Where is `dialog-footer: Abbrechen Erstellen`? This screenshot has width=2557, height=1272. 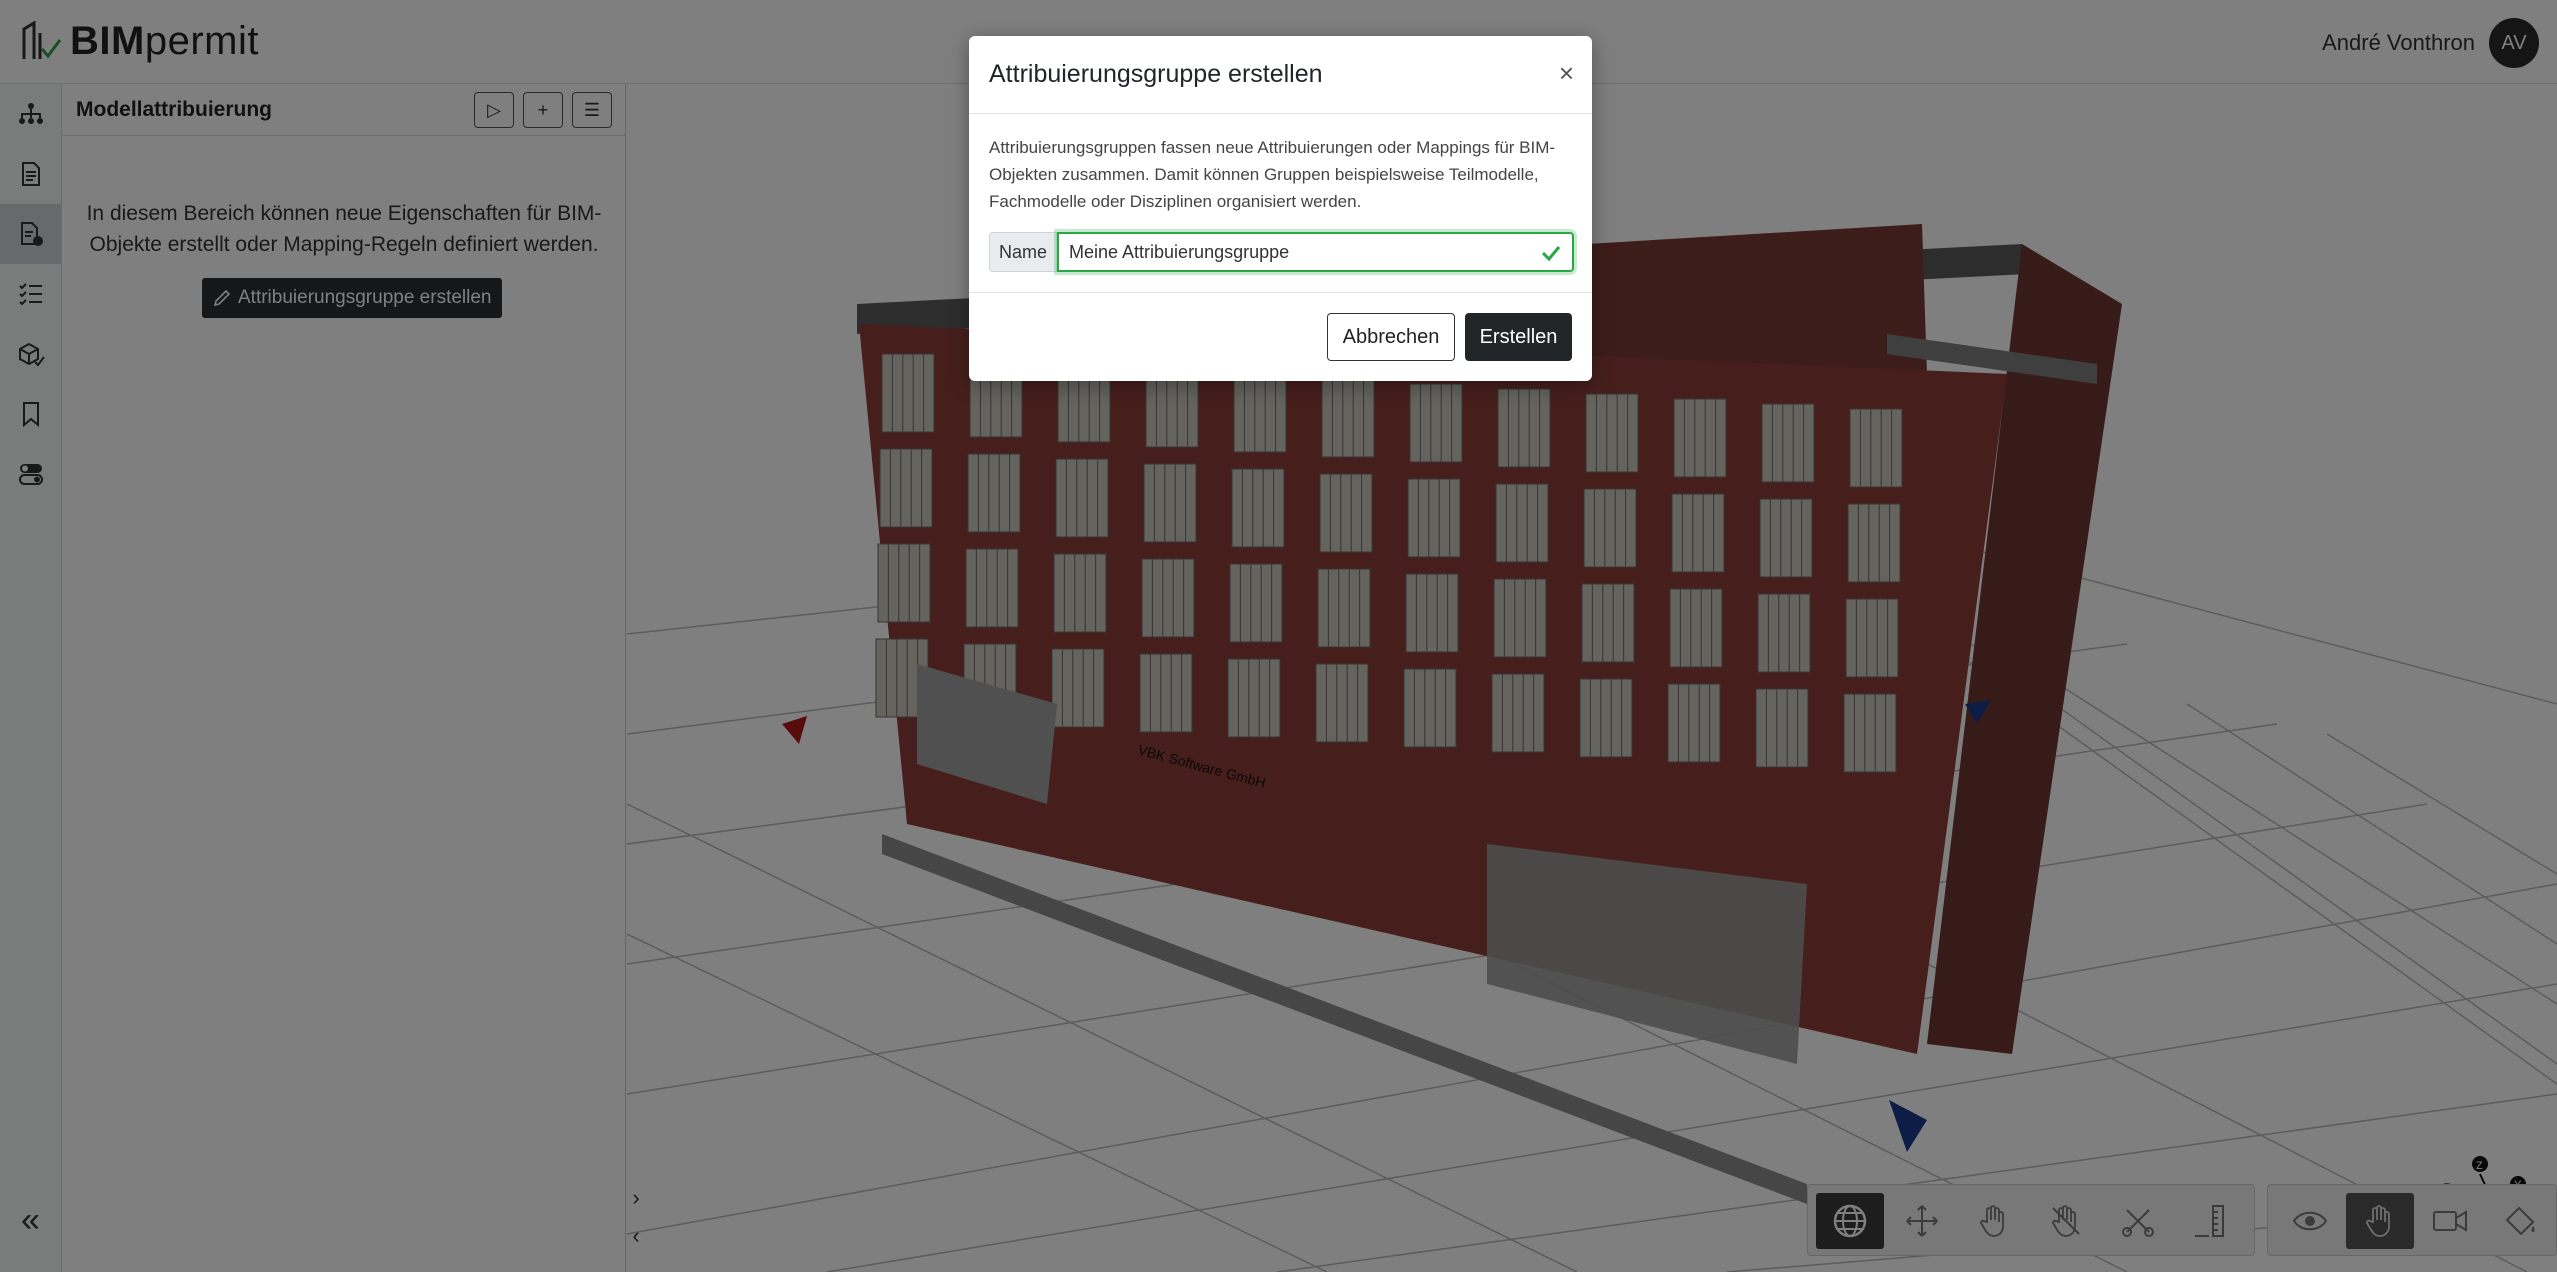 dialog-footer: Abbrechen Erstellen is located at coordinates (1280, 336).